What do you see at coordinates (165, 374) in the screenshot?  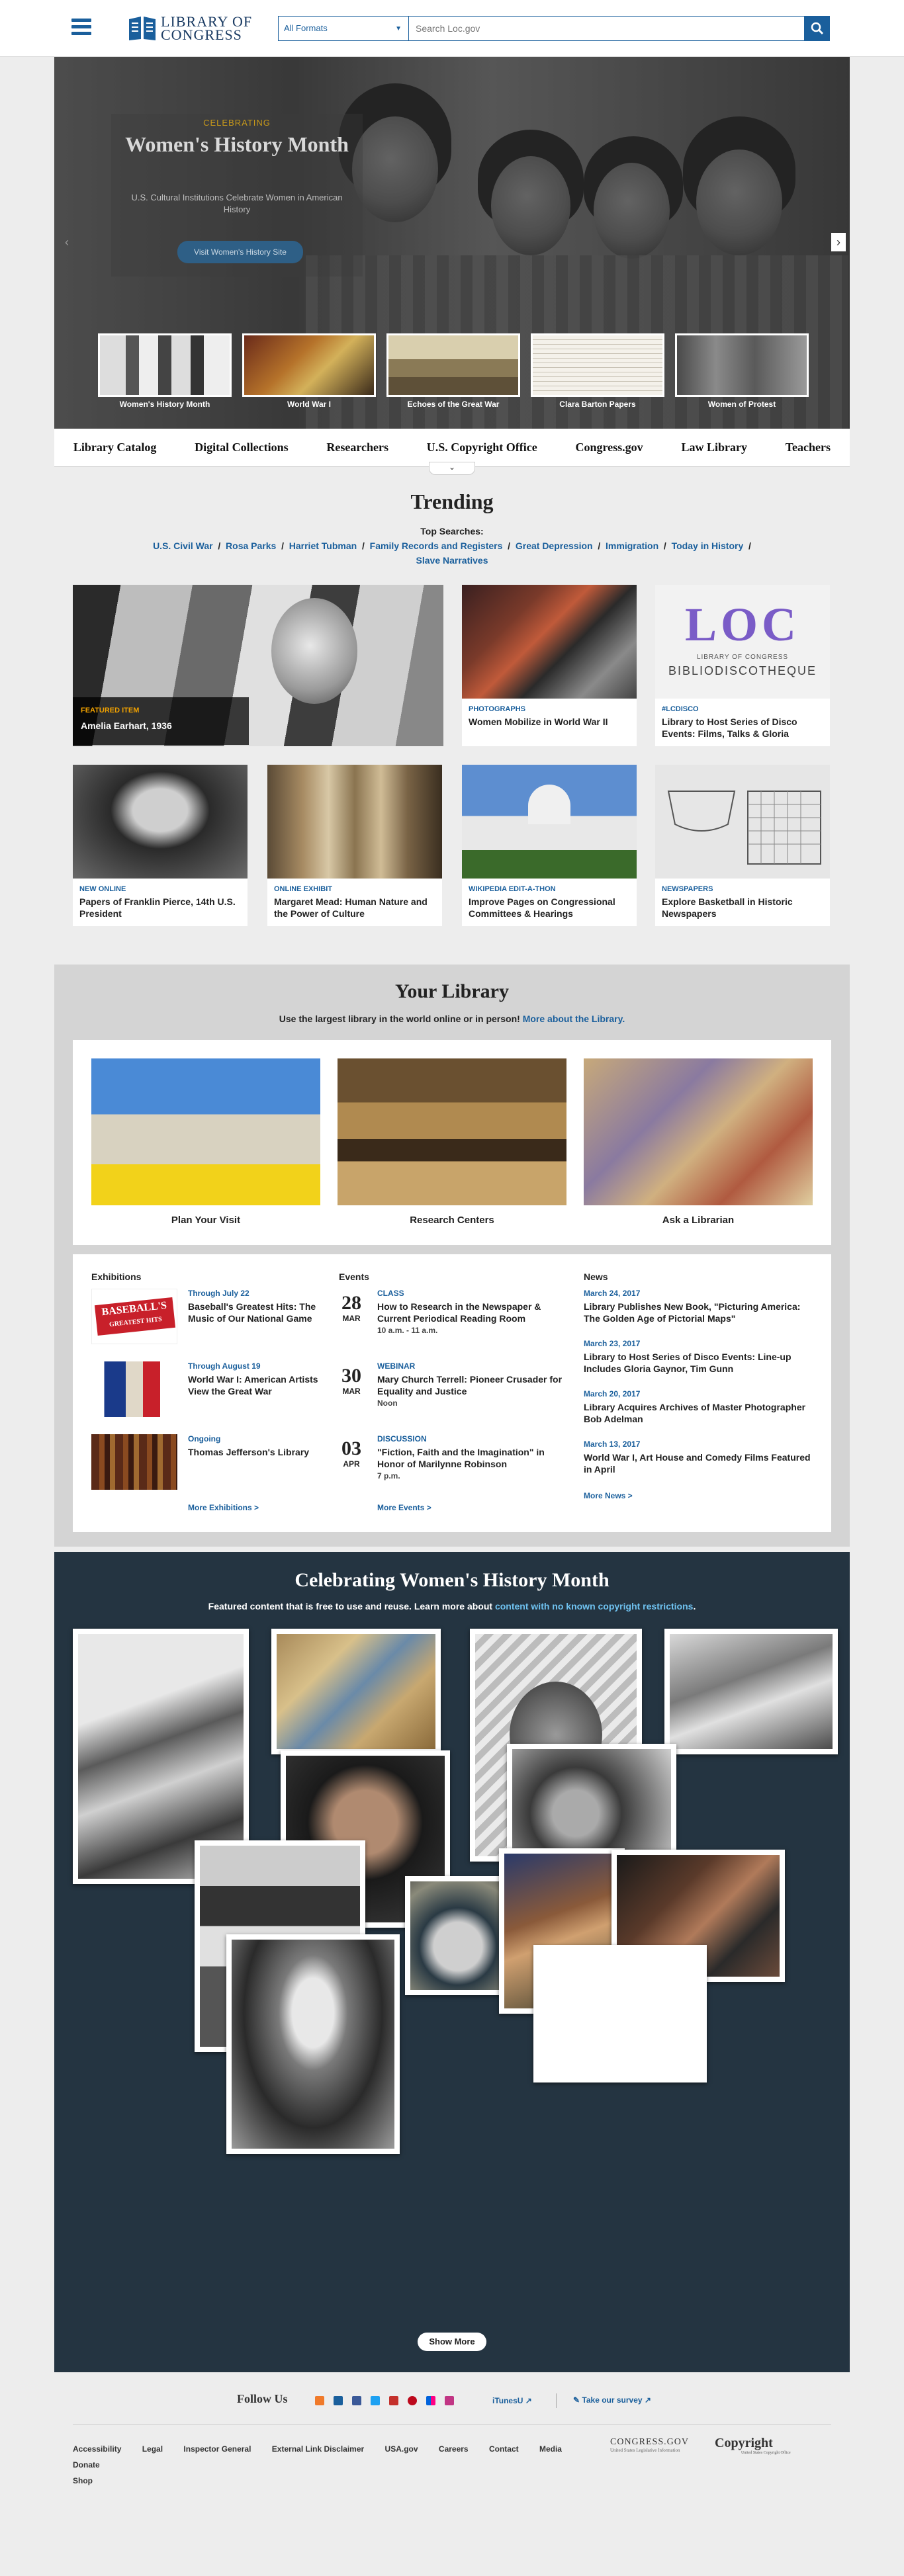 I see `carousel-thumb: Women's History Month` at bounding box center [165, 374].